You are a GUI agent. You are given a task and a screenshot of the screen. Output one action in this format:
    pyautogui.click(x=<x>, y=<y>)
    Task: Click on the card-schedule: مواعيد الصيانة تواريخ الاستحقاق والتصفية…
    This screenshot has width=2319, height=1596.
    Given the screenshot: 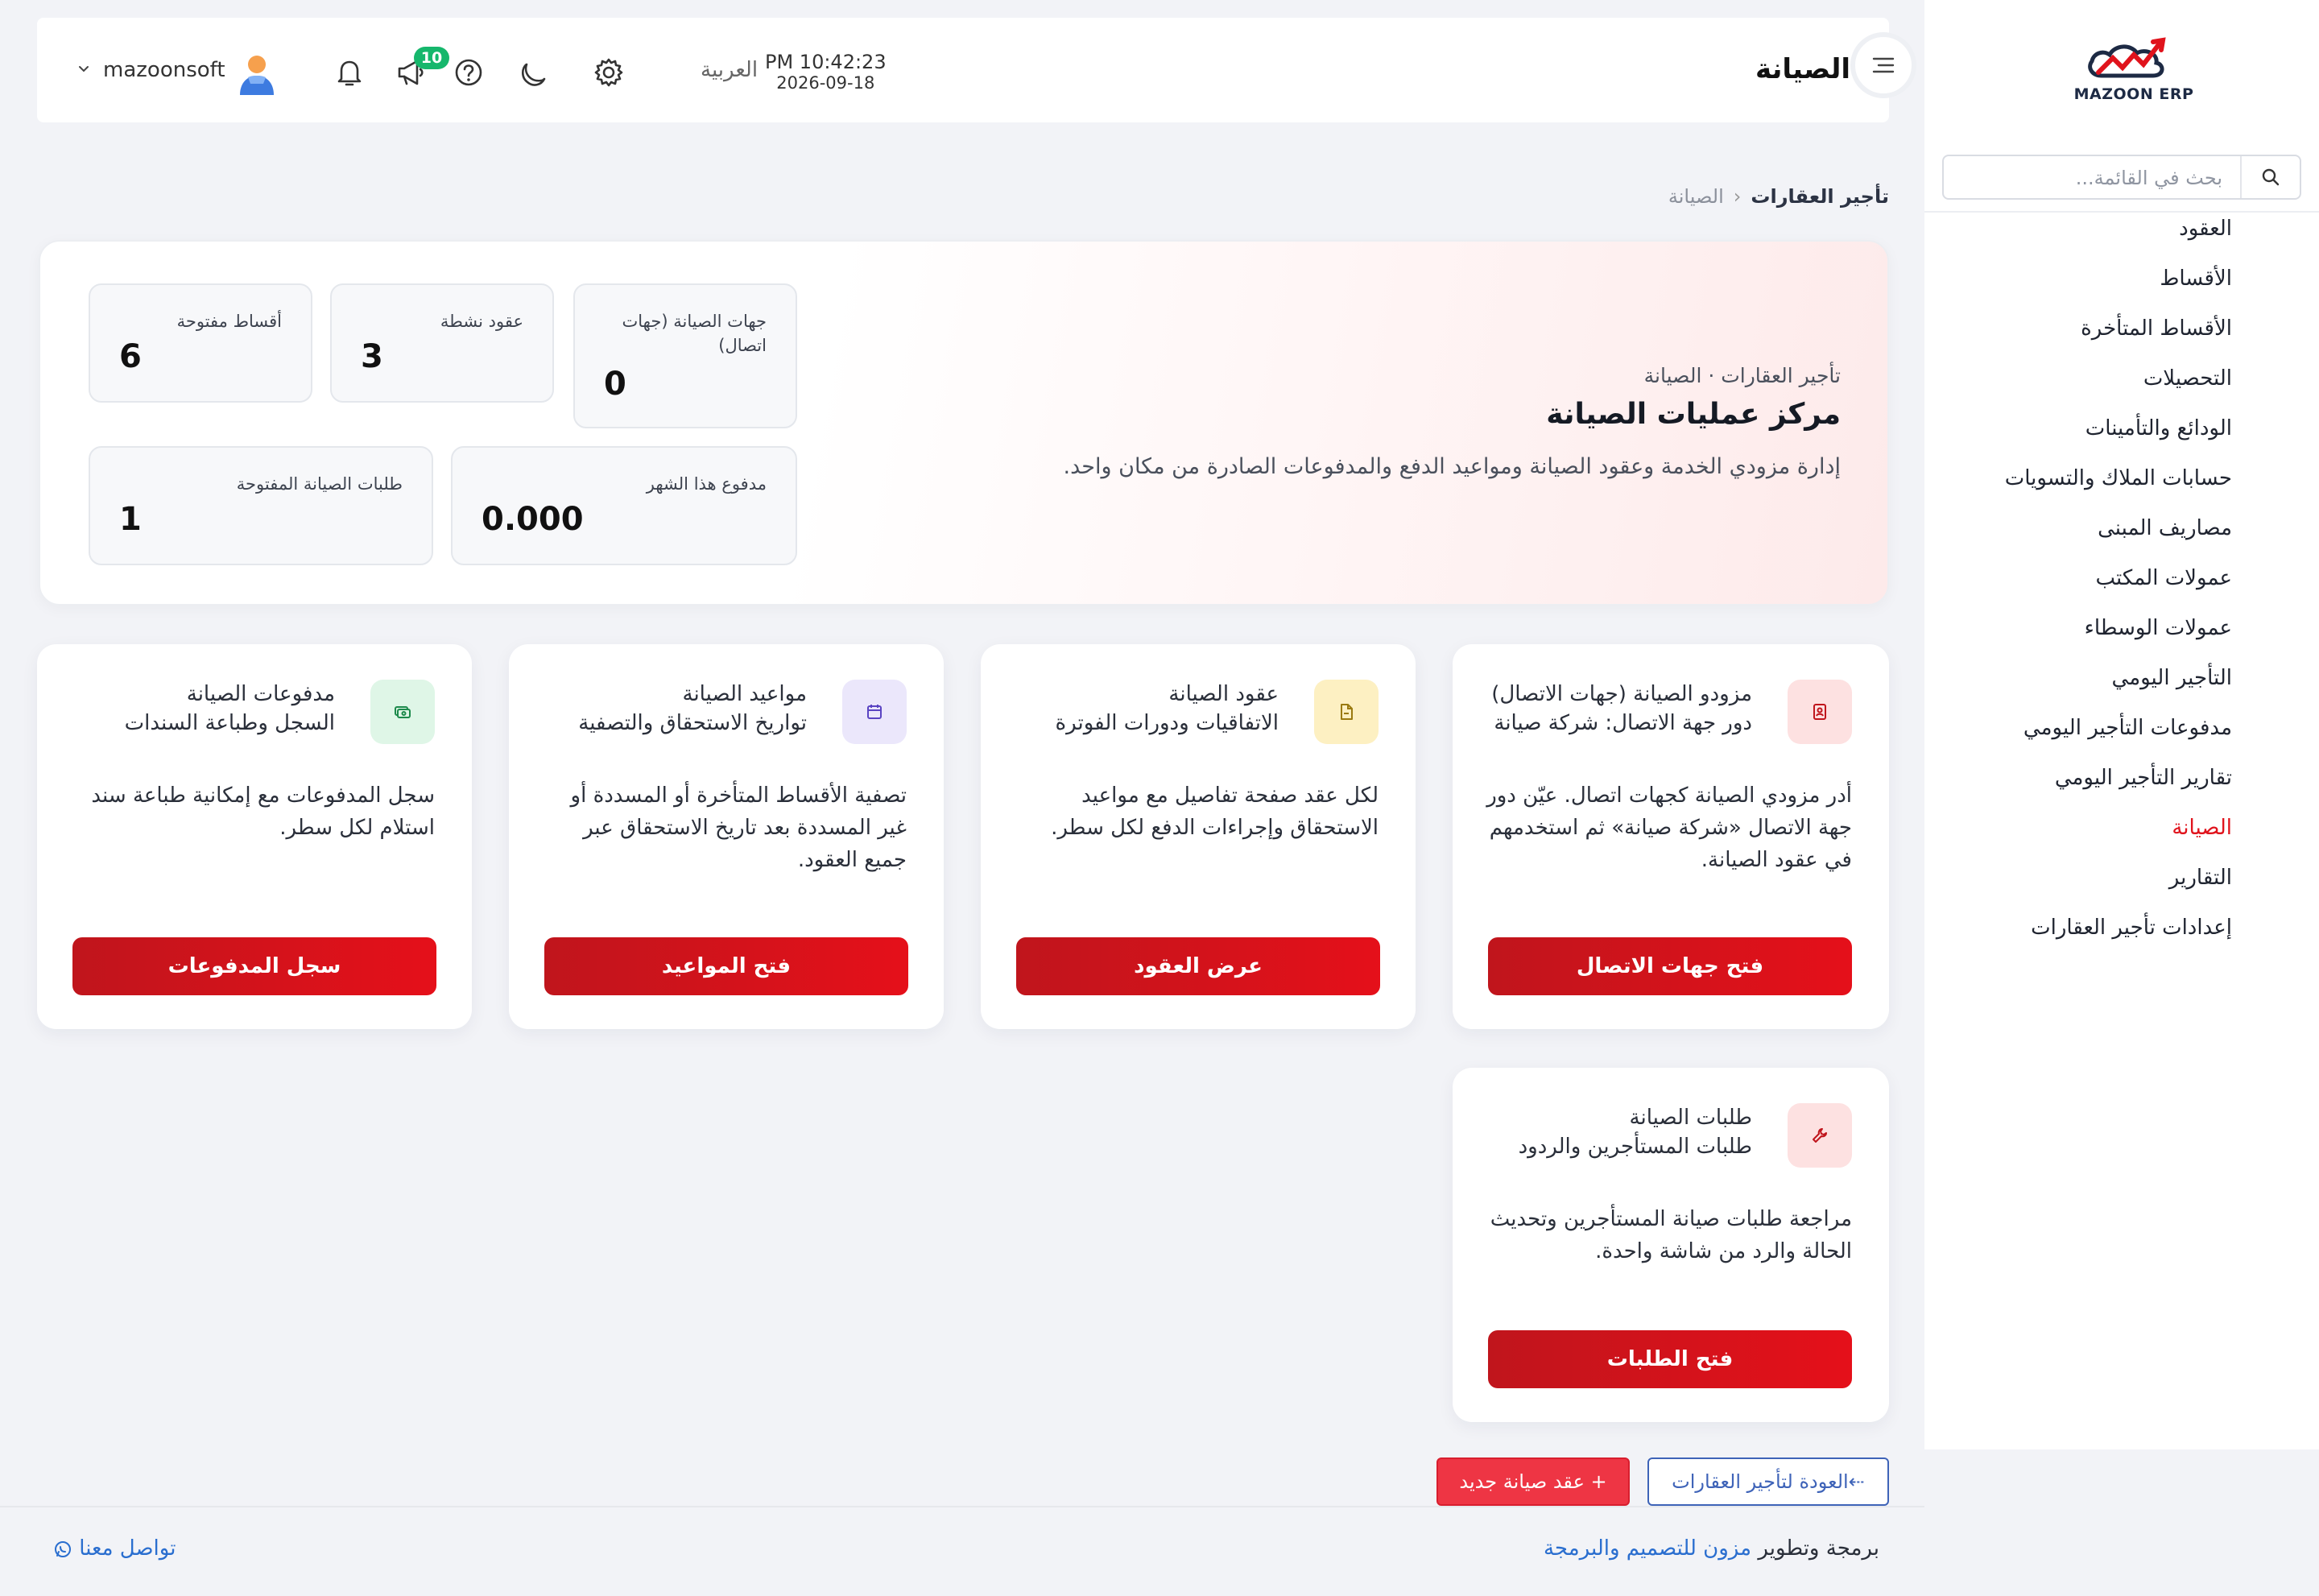 What is the action you would take?
    pyautogui.click(x=726, y=836)
    